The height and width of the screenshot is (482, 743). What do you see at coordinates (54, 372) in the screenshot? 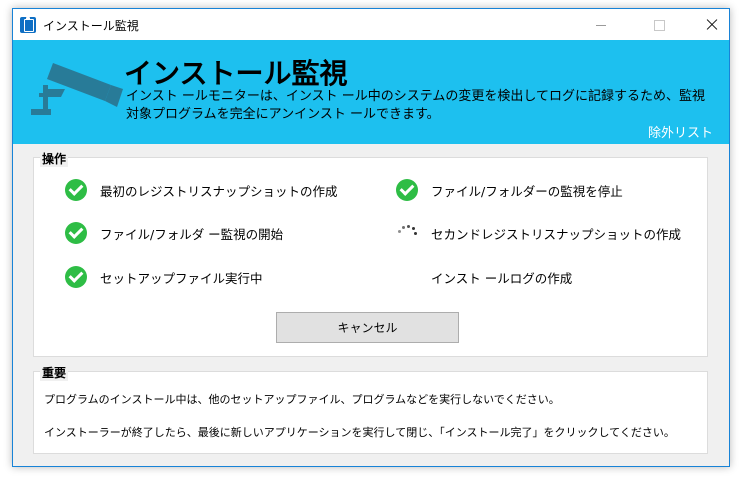
I see `important-label: 重要` at bounding box center [54, 372].